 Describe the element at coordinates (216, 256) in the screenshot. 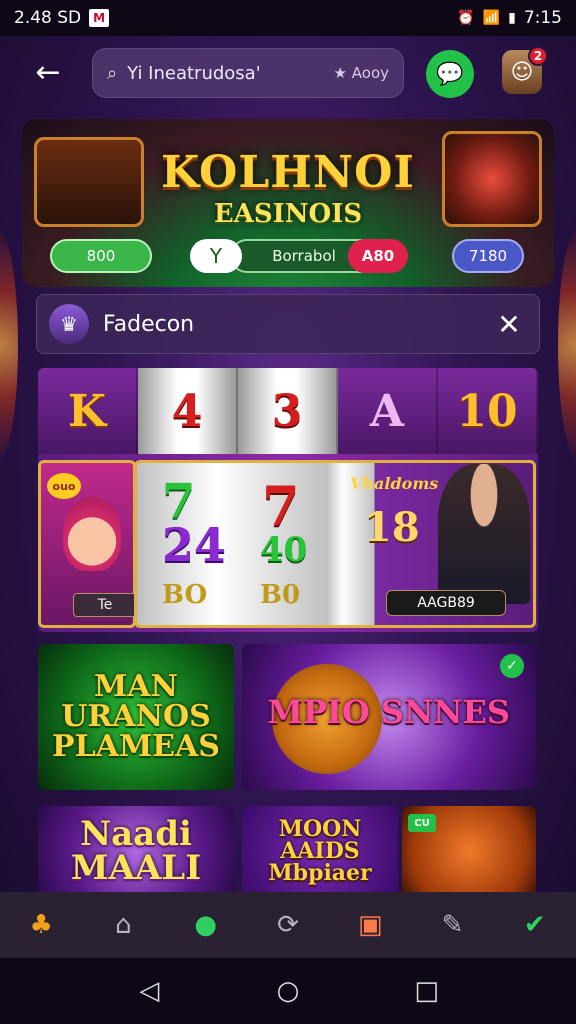

I see `banner-pill-white: Y` at that location.